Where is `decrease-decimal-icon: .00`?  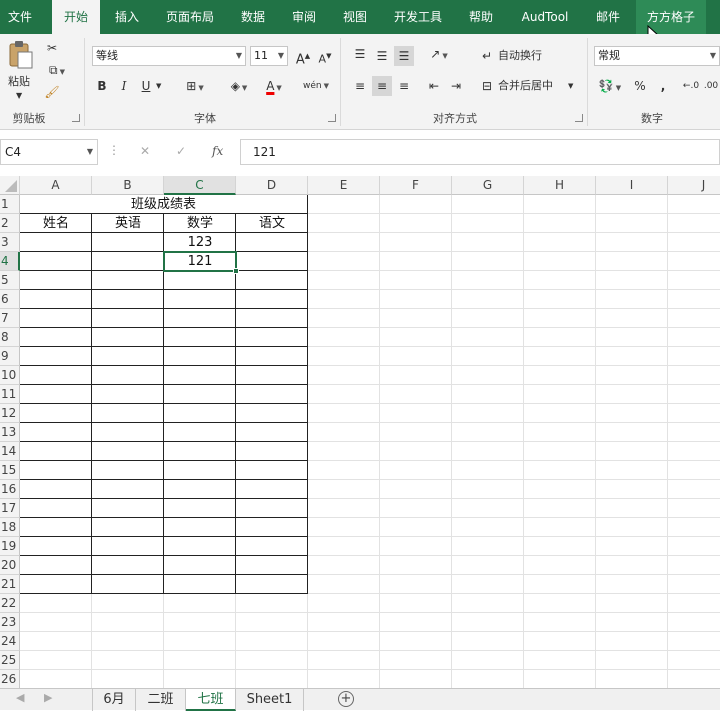
decrease-decimal-icon: .00 is located at coordinates (711, 86).